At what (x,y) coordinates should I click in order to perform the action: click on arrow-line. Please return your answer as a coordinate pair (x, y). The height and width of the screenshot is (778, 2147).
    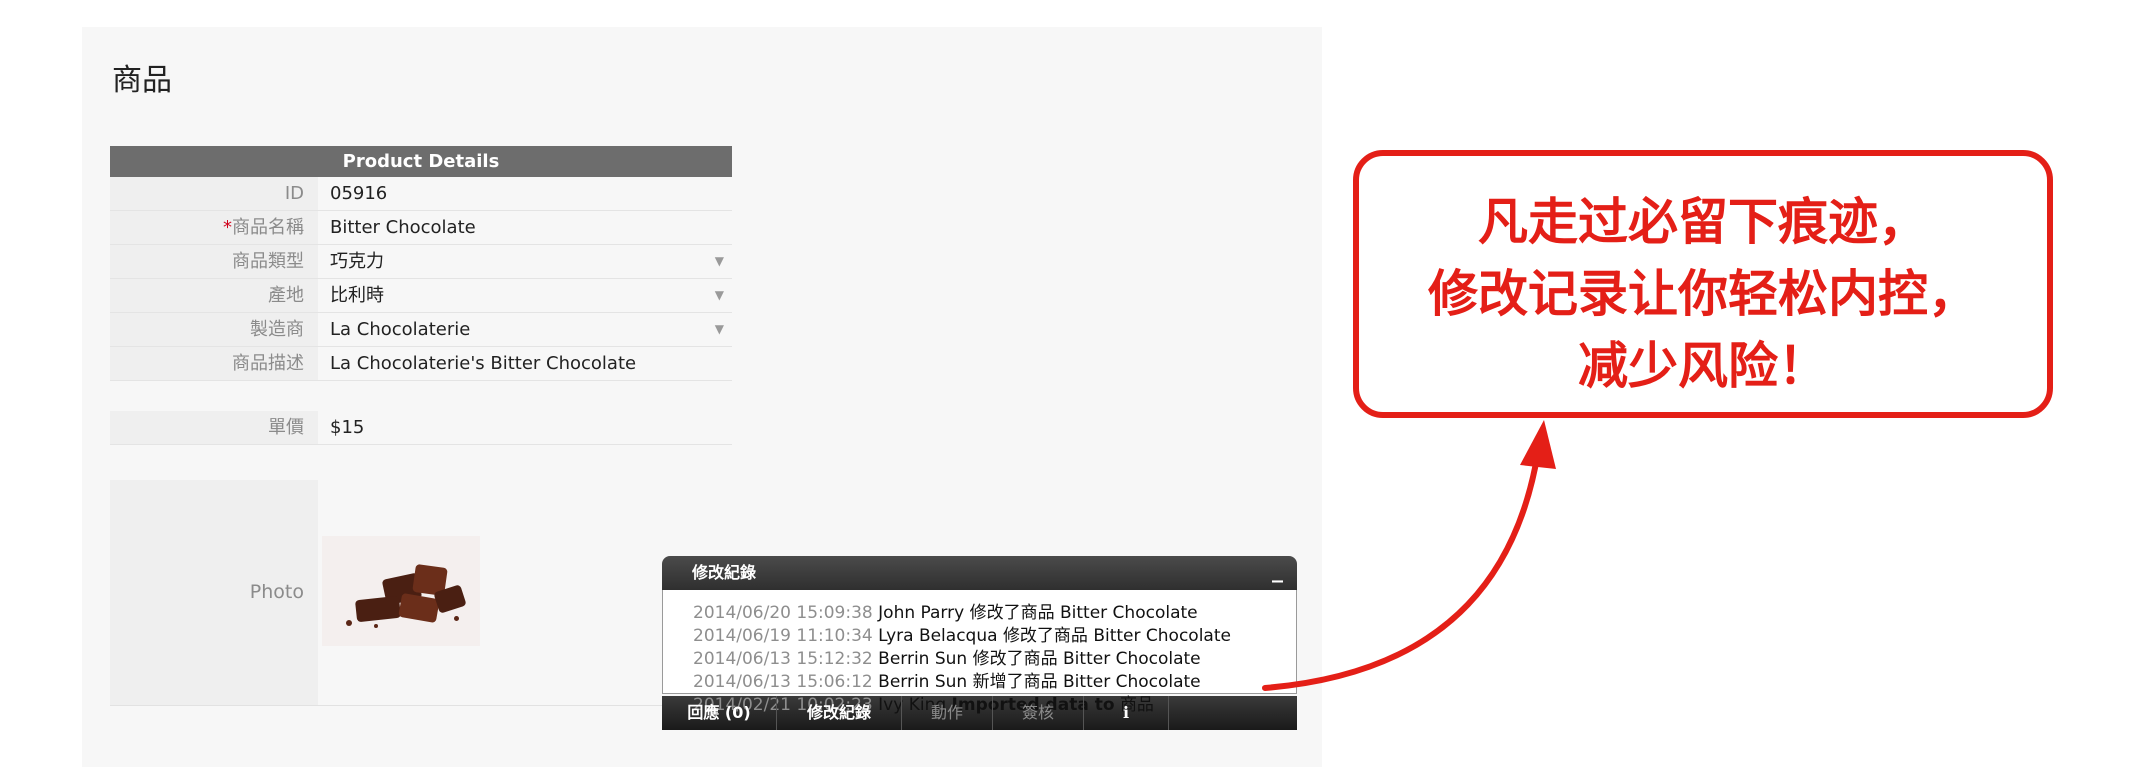
    Looking at the image, I should click on (1401, 570).